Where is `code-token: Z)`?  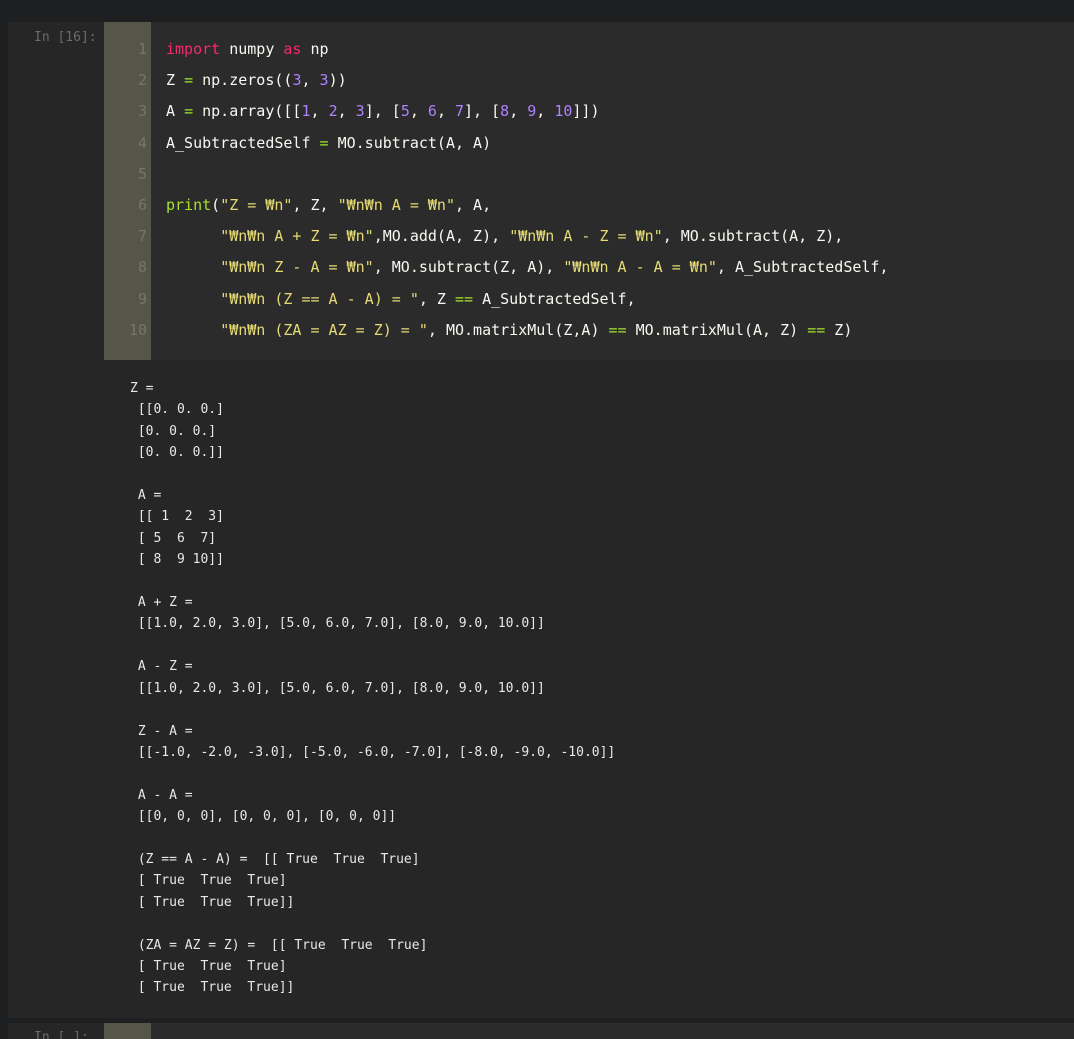 code-token: Z) is located at coordinates (839, 329).